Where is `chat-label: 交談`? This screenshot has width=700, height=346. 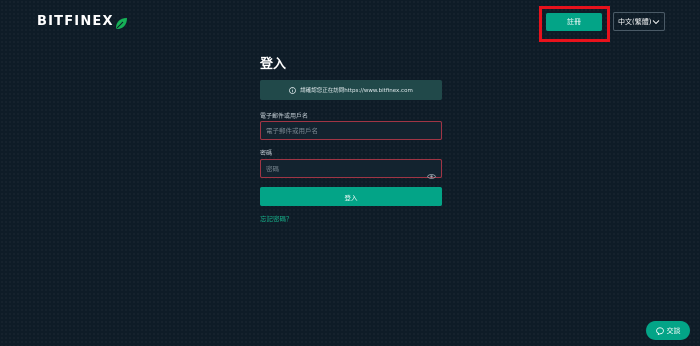 chat-label: 交談 is located at coordinates (673, 330).